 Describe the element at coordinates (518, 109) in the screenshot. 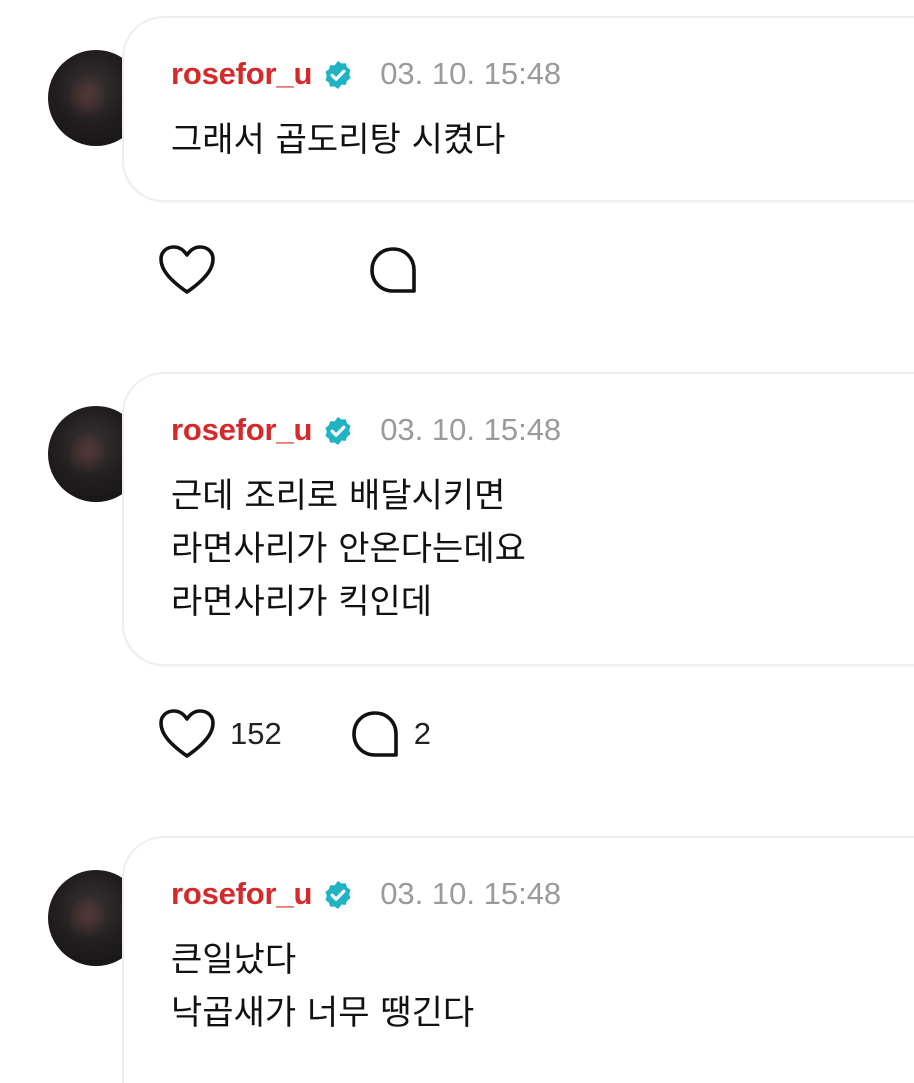

I see `post-bubble: rosefor_u 03. 10. 15:48 그래서 곱도리탕 시켰다` at that location.